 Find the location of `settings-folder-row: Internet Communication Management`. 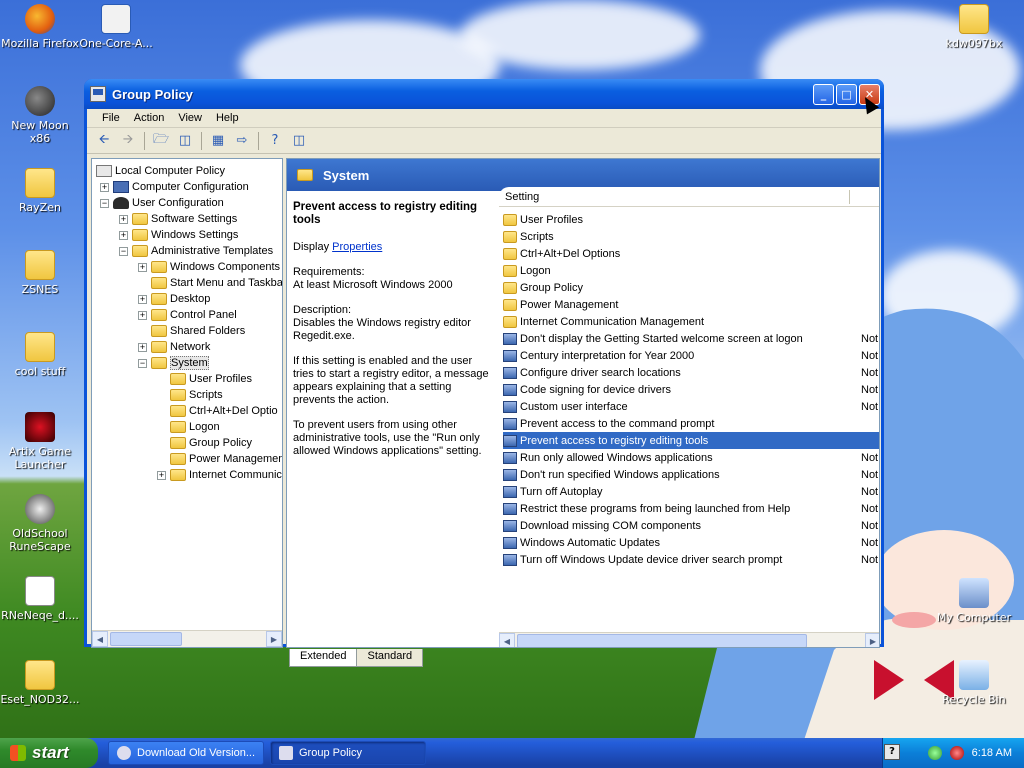

settings-folder-row: Internet Communication Management is located at coordinates (691, 321).